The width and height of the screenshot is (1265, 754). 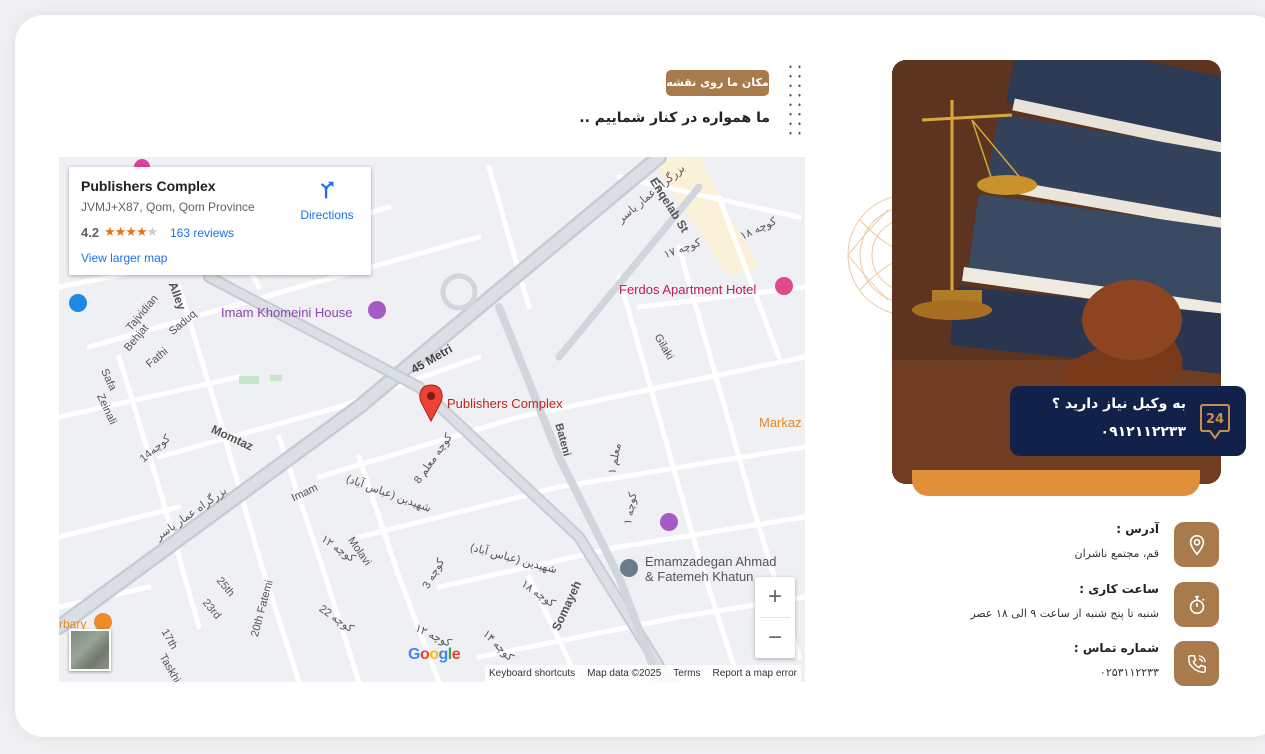 I want to click on map-label-ferdos-hotel: Ferdos Apartment Hotel, so click(x=688, y=289).